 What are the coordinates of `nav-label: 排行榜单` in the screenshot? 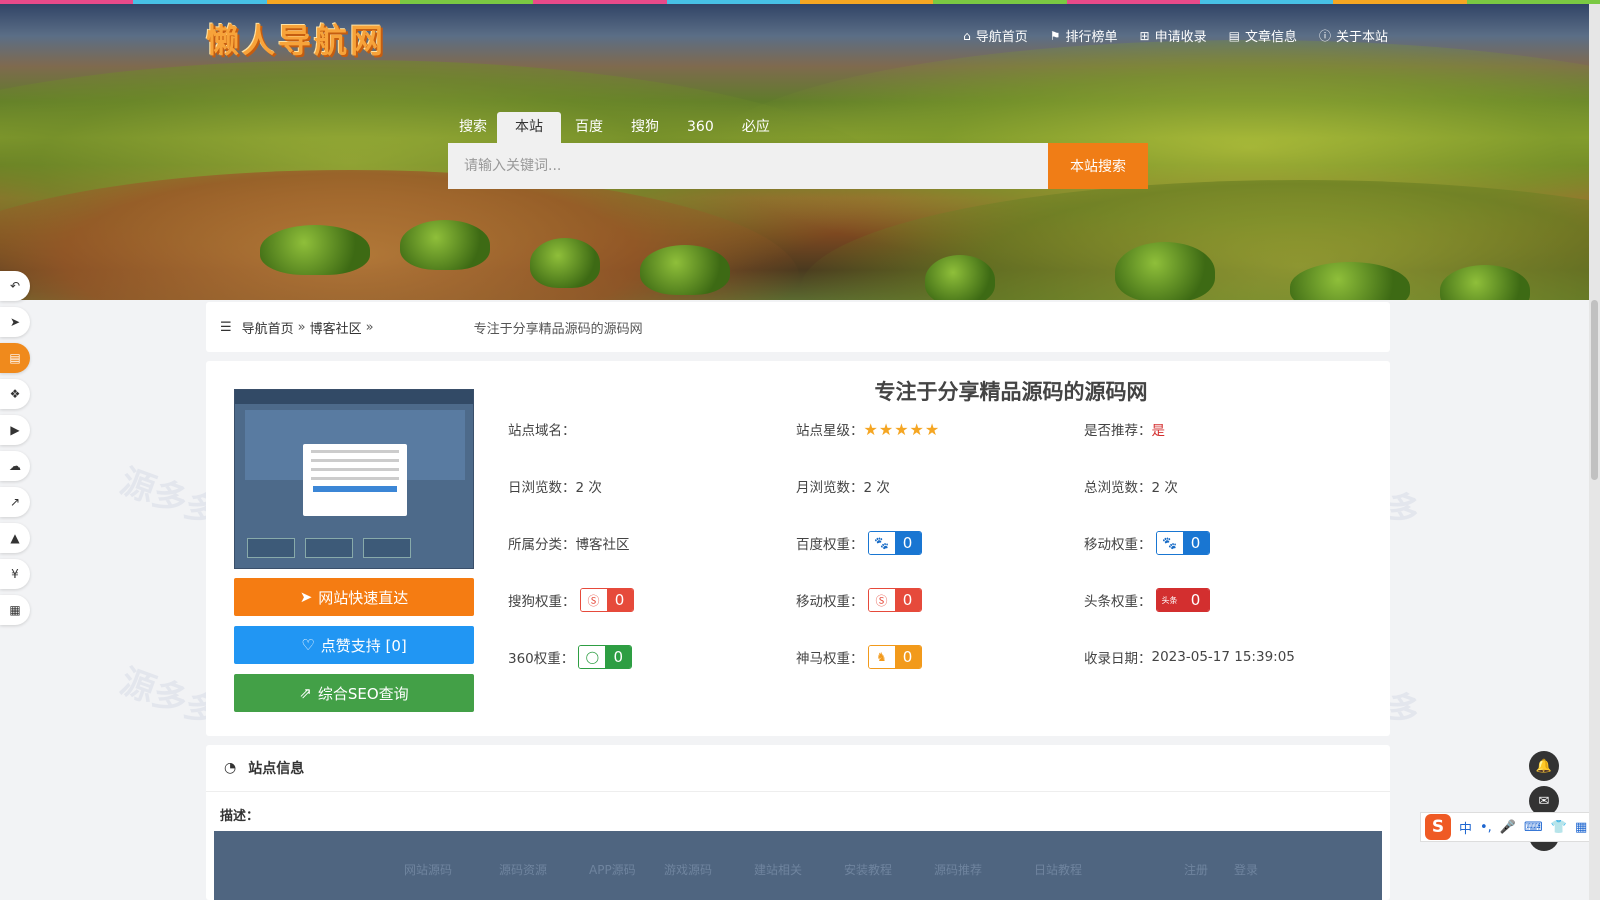 It's located at (1091, 37).